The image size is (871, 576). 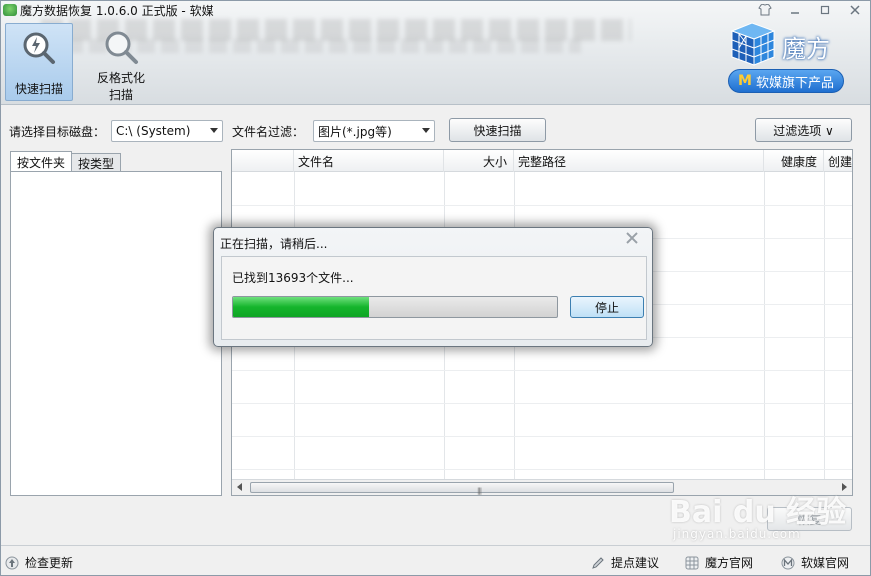 What do you see at coordinates (806, 49) in the screenshot?
I see `brand-name: 魔方` at bounding box center [806, 49].